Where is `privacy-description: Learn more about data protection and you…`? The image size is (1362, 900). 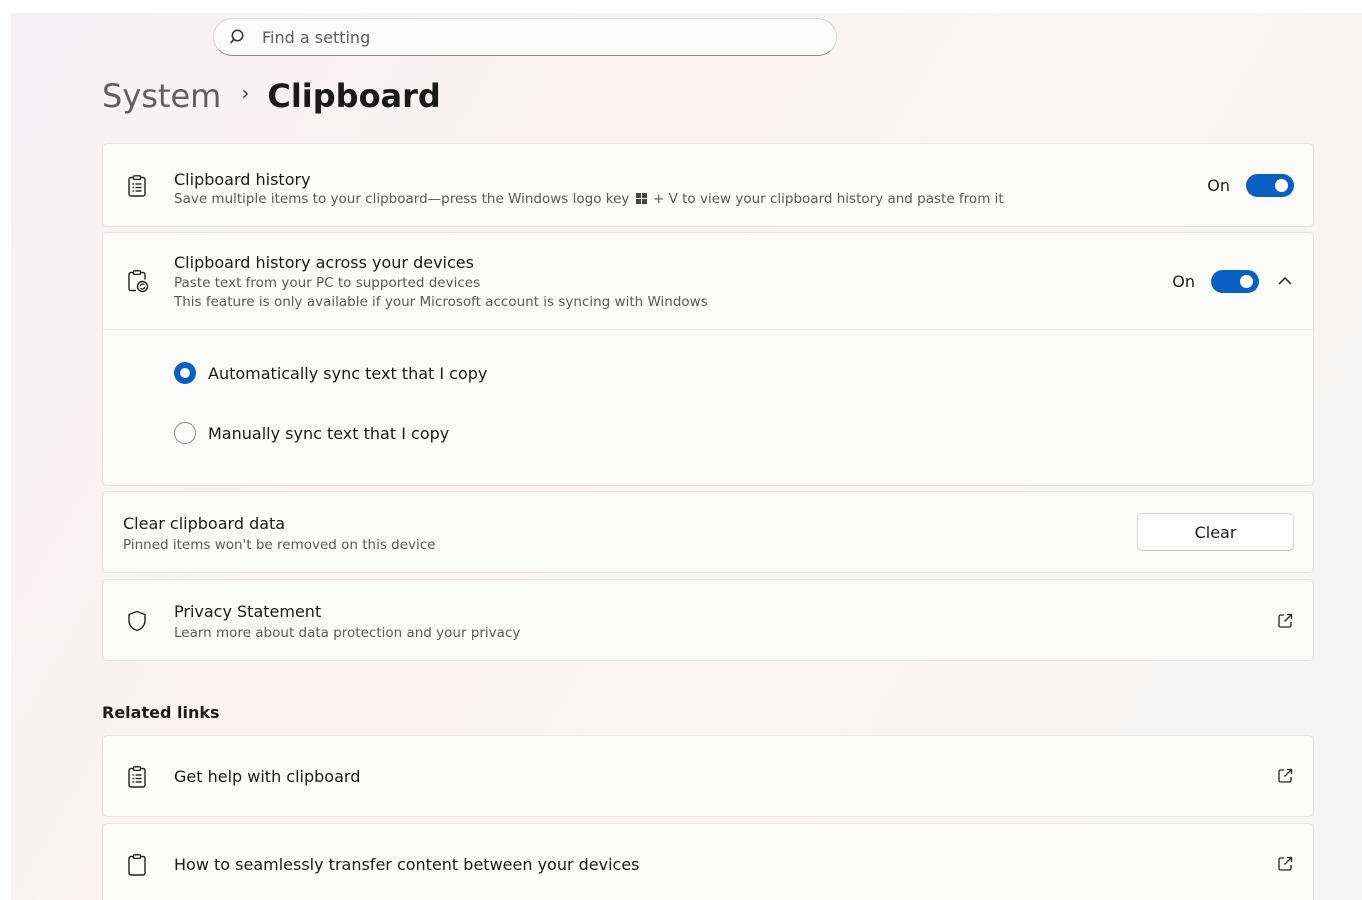 privacy-description: Learn more about data protection and you… is located at coordinates (347, 633).